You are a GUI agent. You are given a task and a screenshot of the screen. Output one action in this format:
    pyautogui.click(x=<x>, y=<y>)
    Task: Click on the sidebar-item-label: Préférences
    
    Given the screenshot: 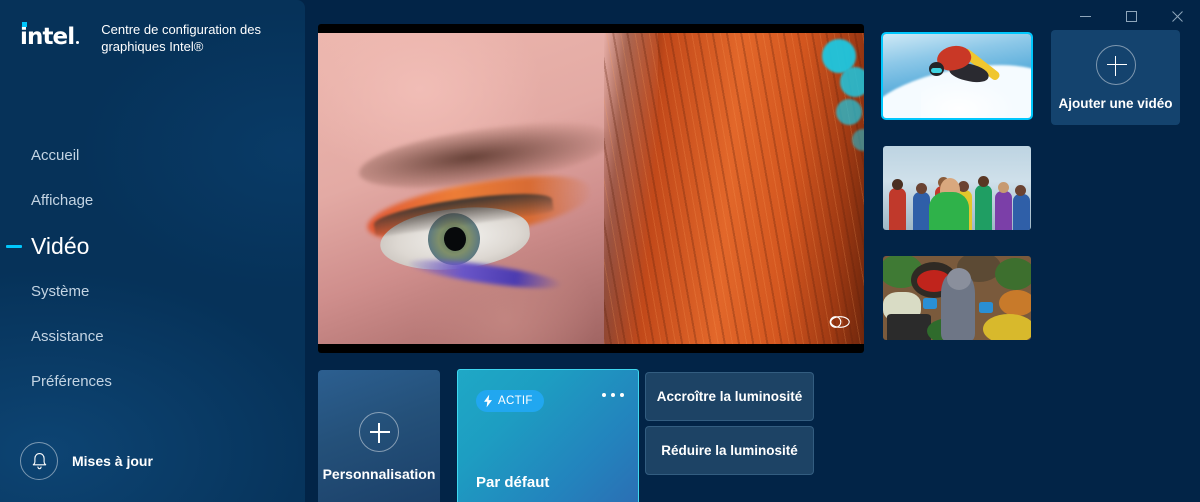 What is the action you would take?
    pyautogui.click(x=71, y=381)
    